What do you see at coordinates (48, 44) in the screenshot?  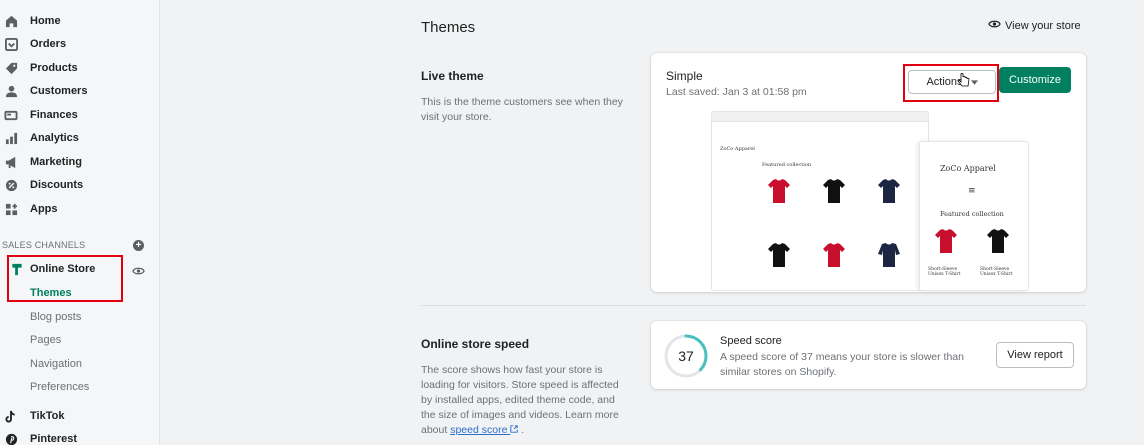 I see `sidebar-item-label: Orders` at bounding box center [48, 44].